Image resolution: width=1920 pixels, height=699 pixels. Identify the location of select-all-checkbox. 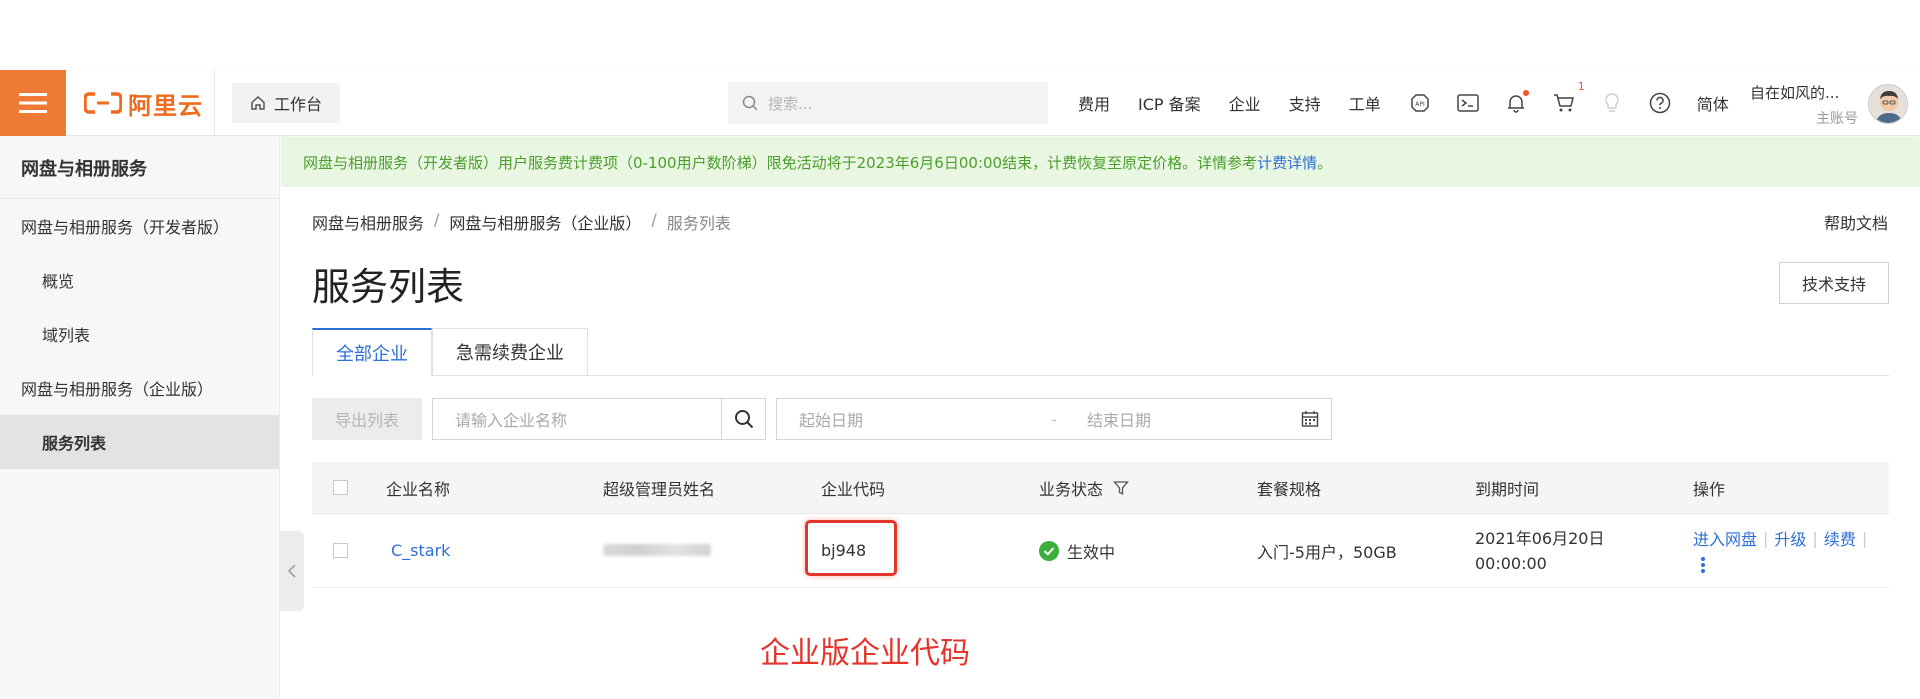
(340, 487).